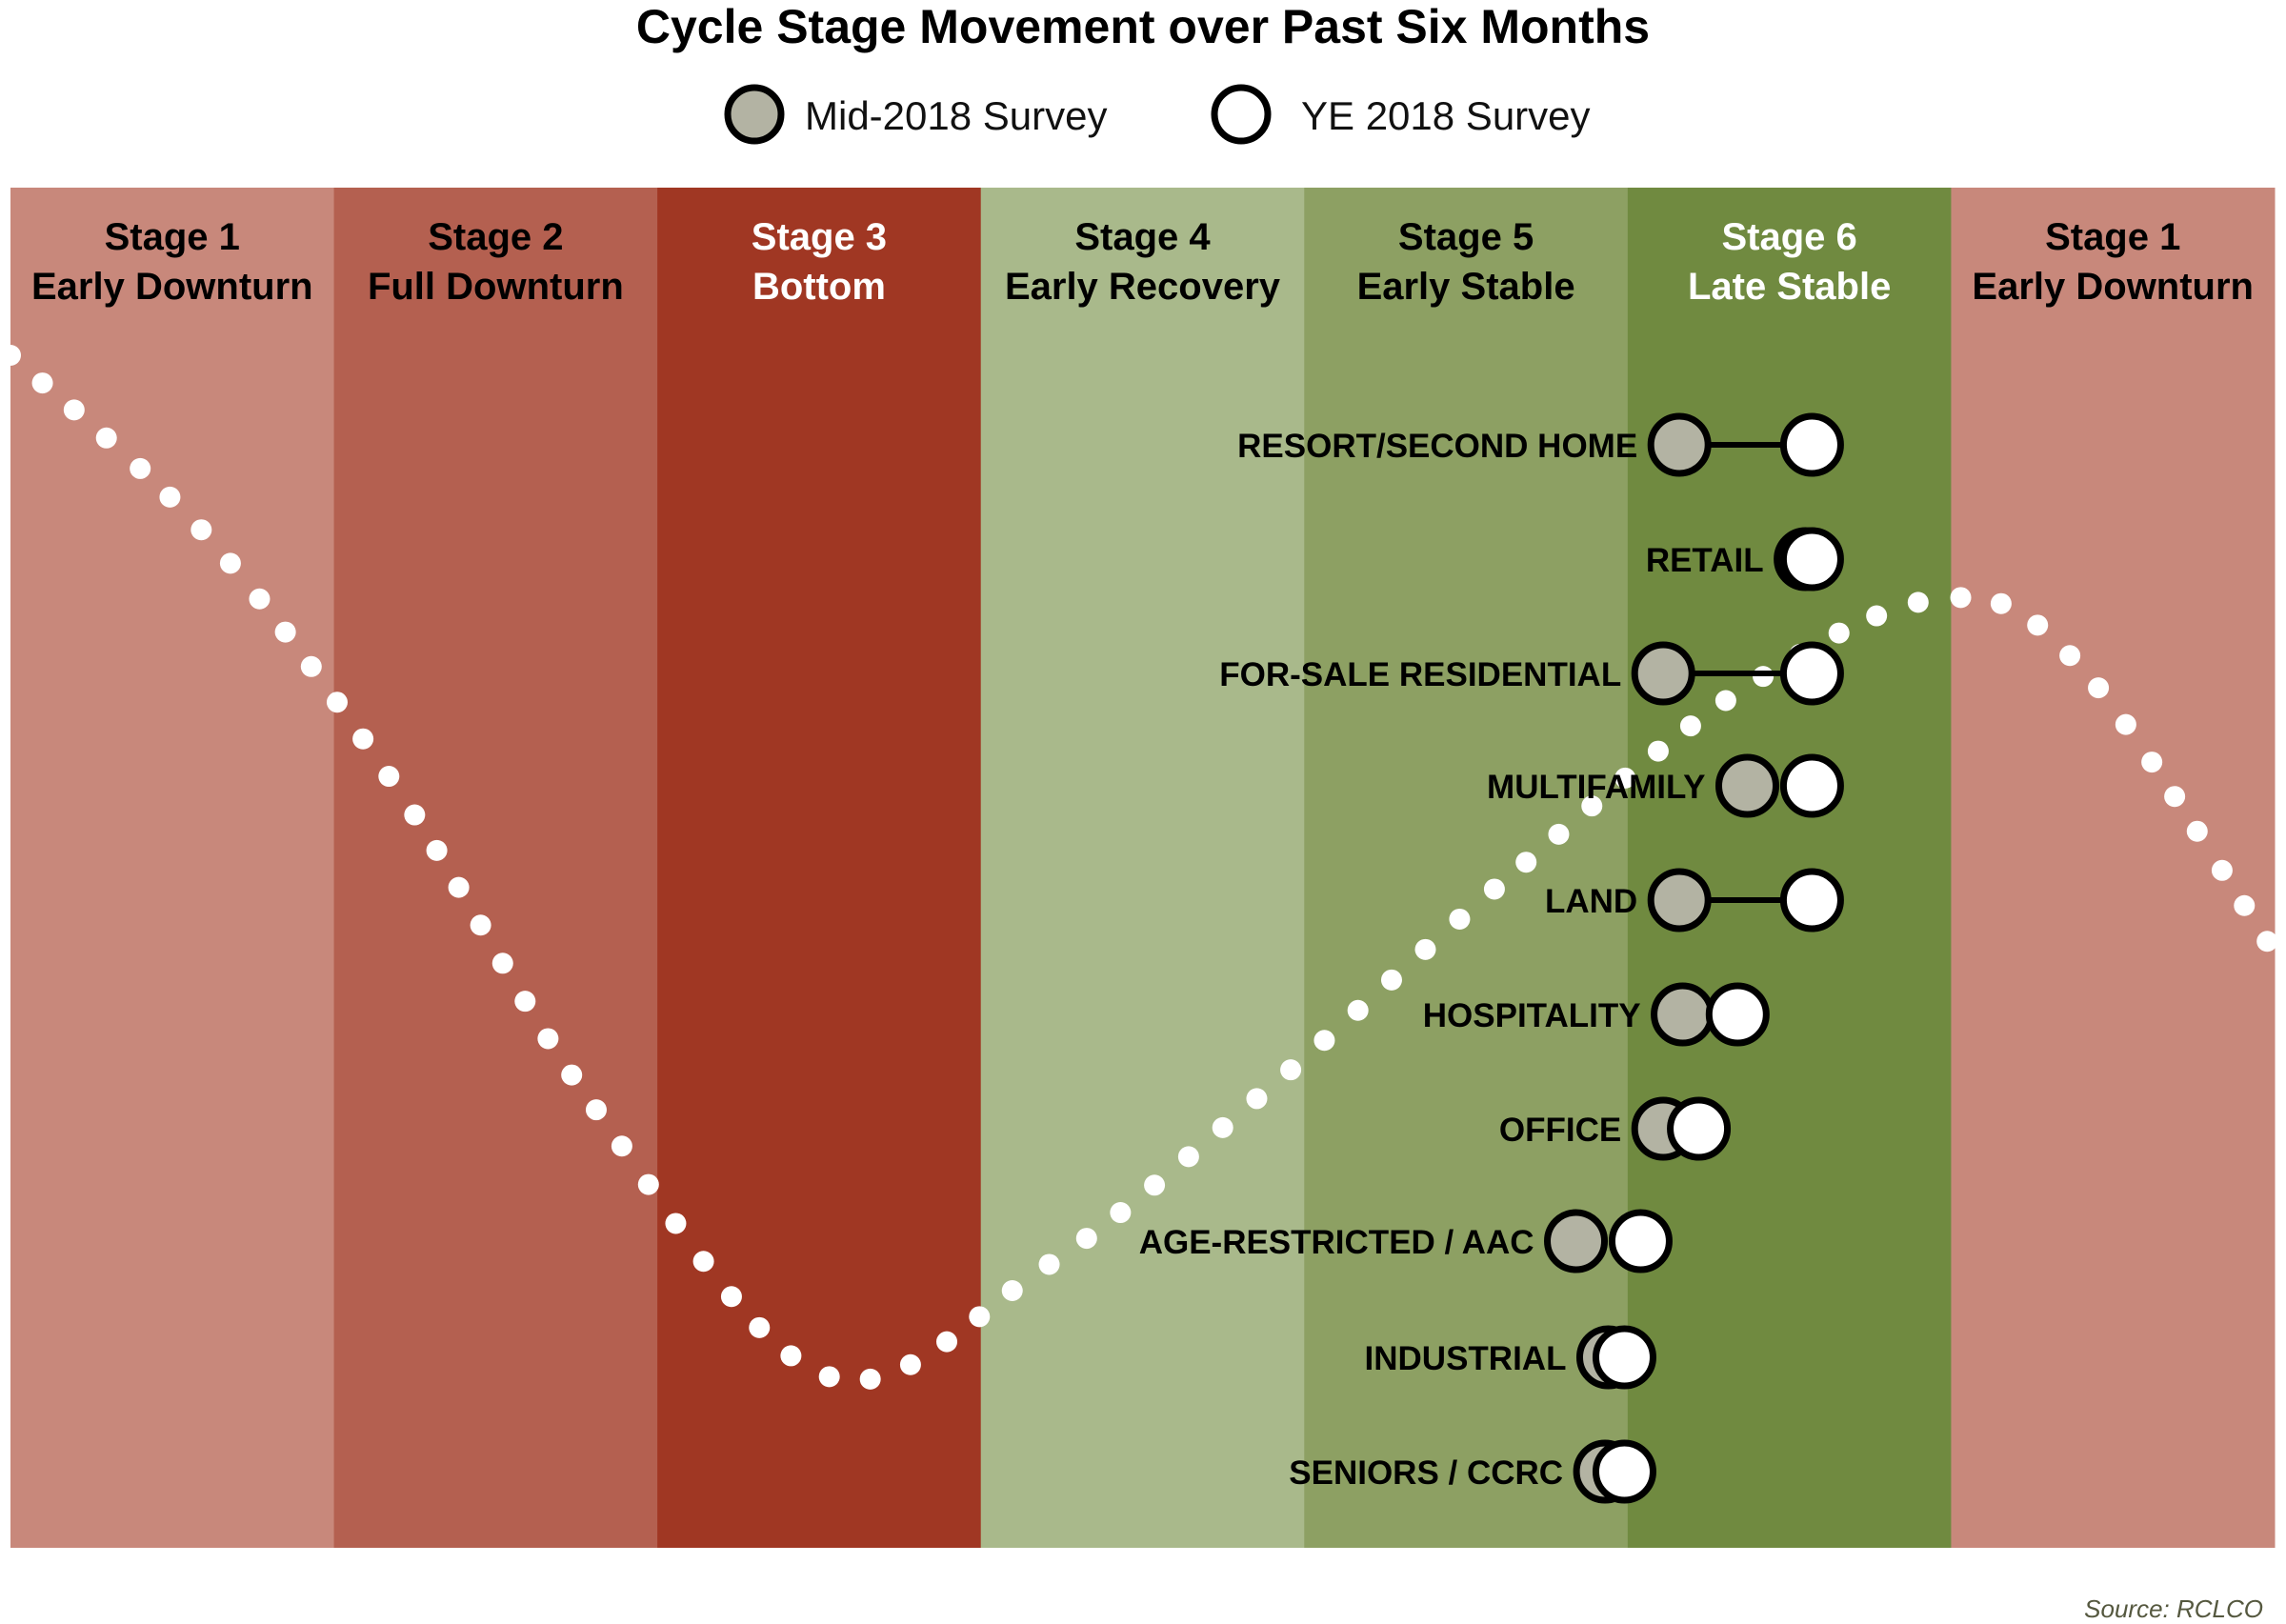  I want to click on stage-name-label: Early Stable, so click(1466, 287).